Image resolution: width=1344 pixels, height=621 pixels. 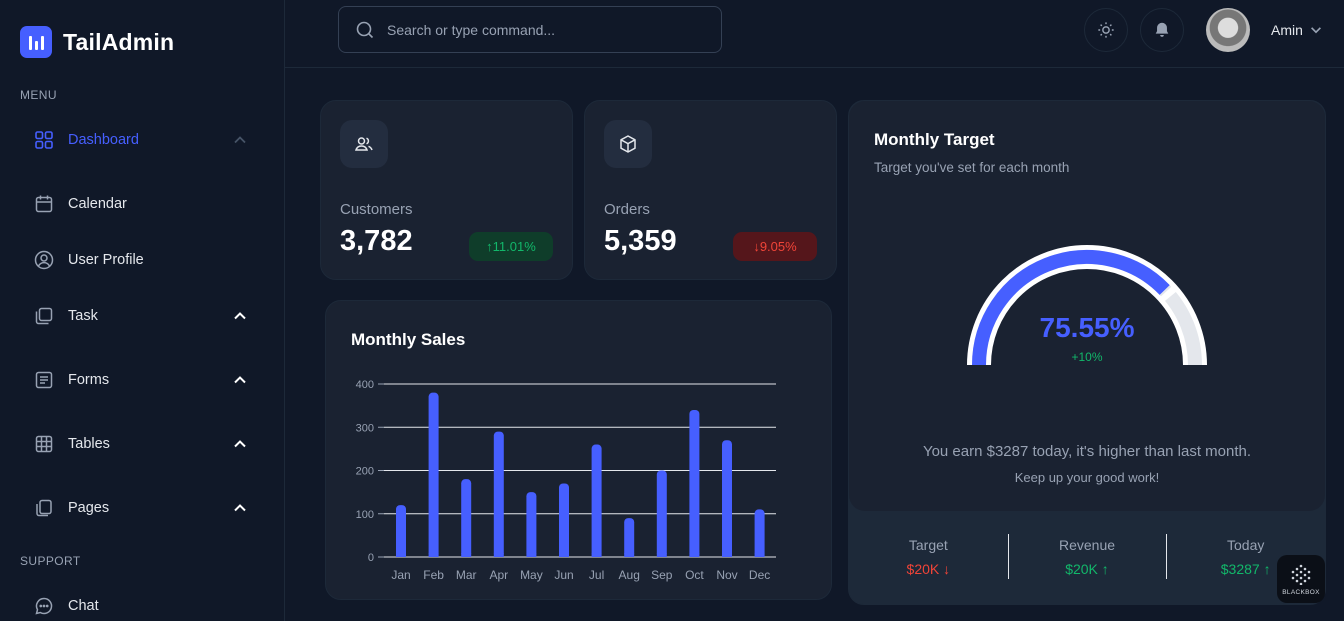 What do you see at coordinates (1168, 294) in the screenshot?
I see `gauge-divider` at bounding box center [1168, 294].